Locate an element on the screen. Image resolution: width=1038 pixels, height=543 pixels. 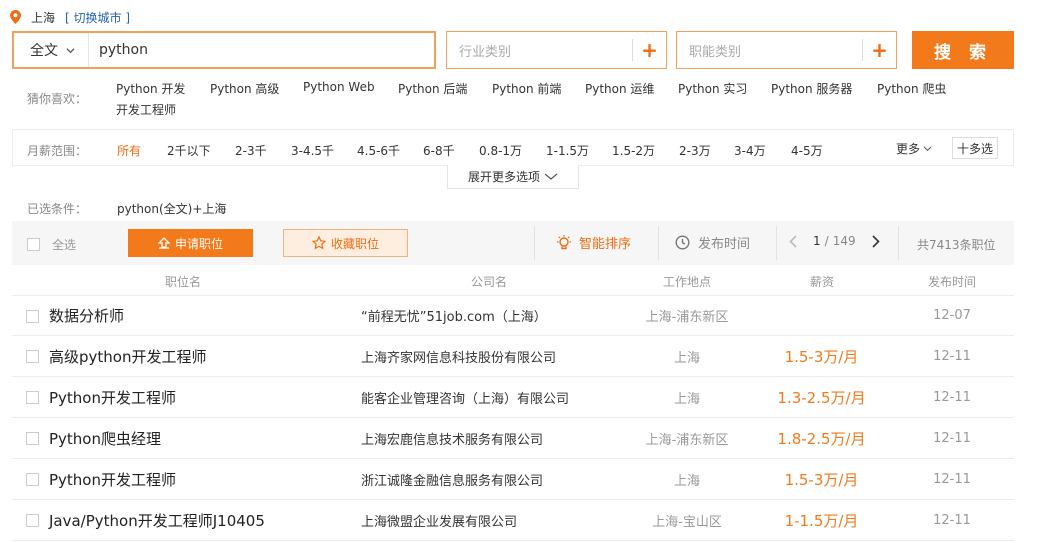
star-icon is located at coordinates (318, 243).